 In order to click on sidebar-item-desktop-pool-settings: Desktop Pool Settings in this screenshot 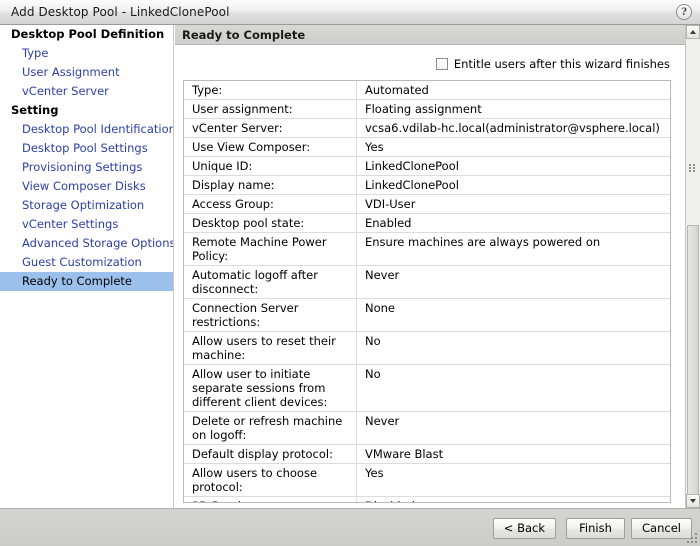, I will do `click(86, 148)`.